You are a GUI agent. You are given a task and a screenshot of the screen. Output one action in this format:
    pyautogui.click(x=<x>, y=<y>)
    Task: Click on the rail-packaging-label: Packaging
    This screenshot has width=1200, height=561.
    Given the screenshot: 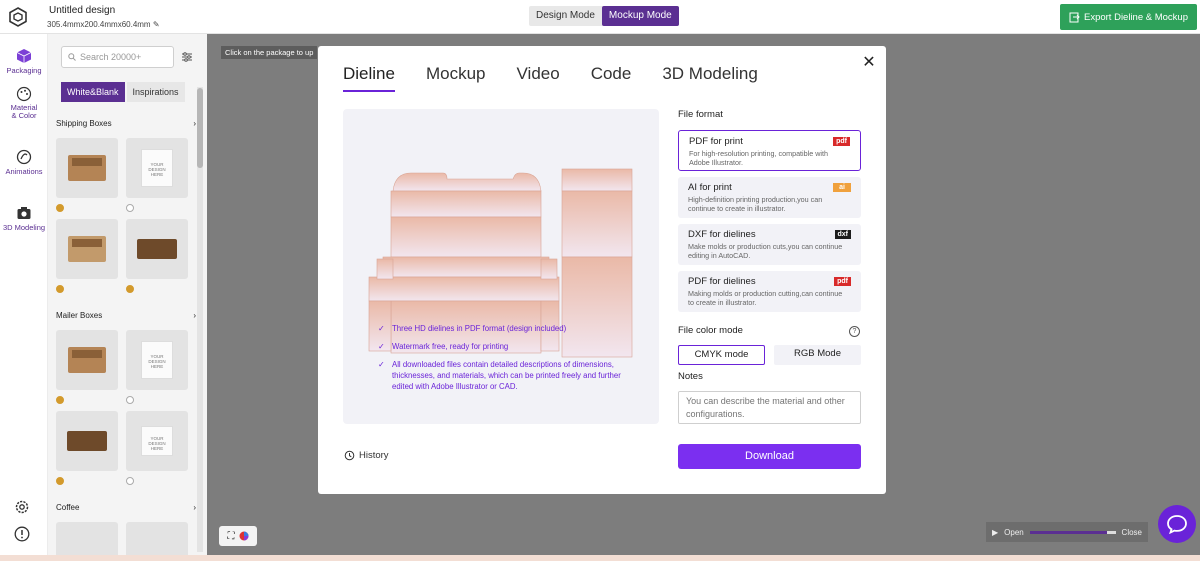 What is the action you would take?
    pyautogui.click(x=24, y=70)
    